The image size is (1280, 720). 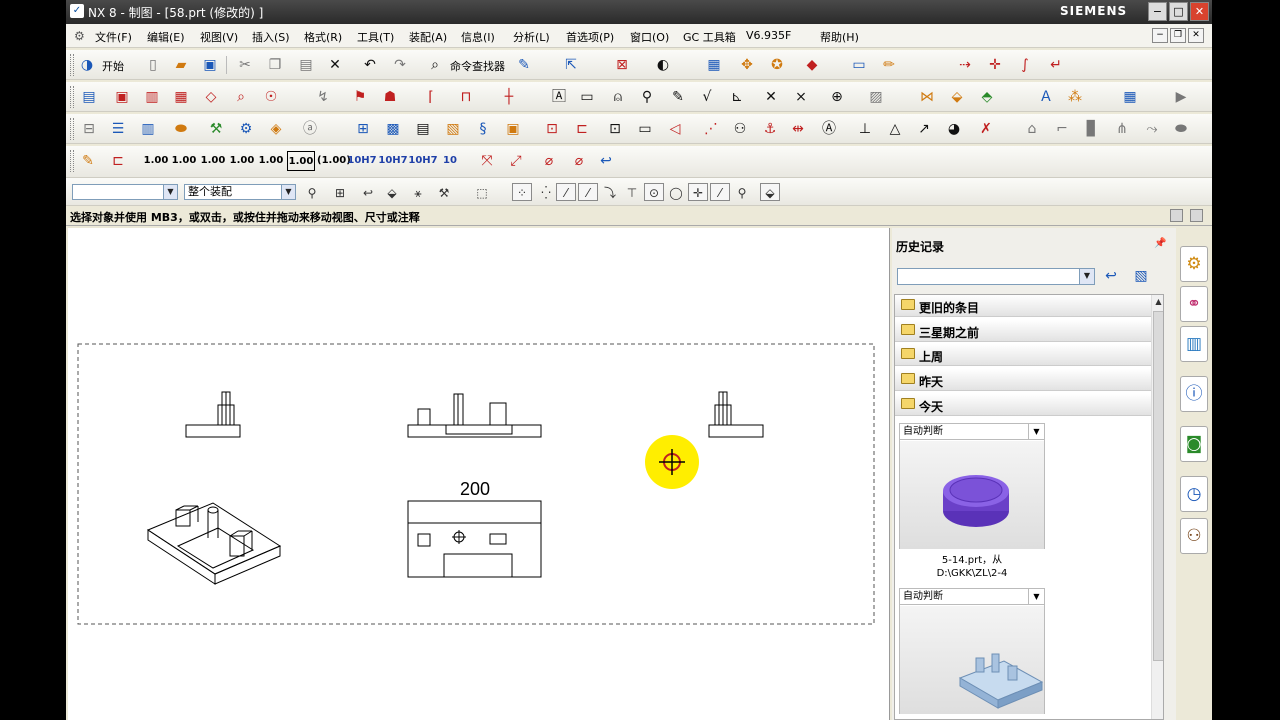 I want to click on type-filter-dropdown: ▼, so click(x=125, y=192).